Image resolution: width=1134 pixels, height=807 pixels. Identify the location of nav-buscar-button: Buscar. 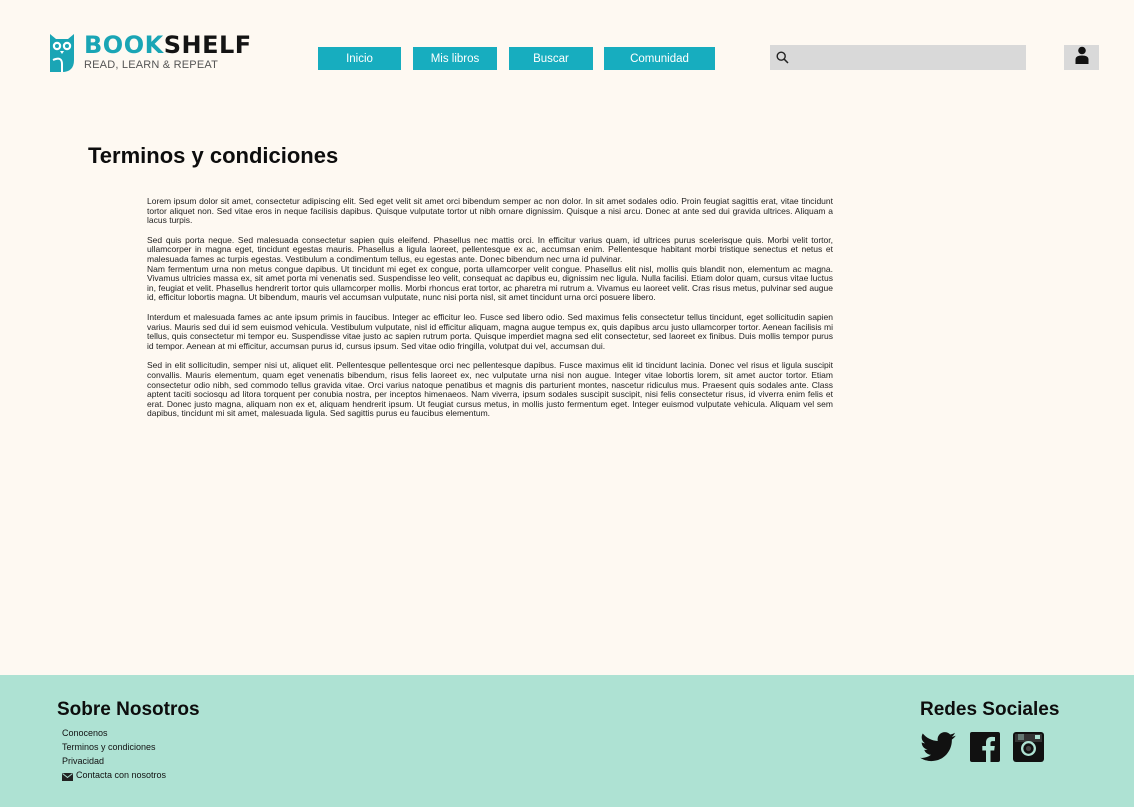
(551, 58).